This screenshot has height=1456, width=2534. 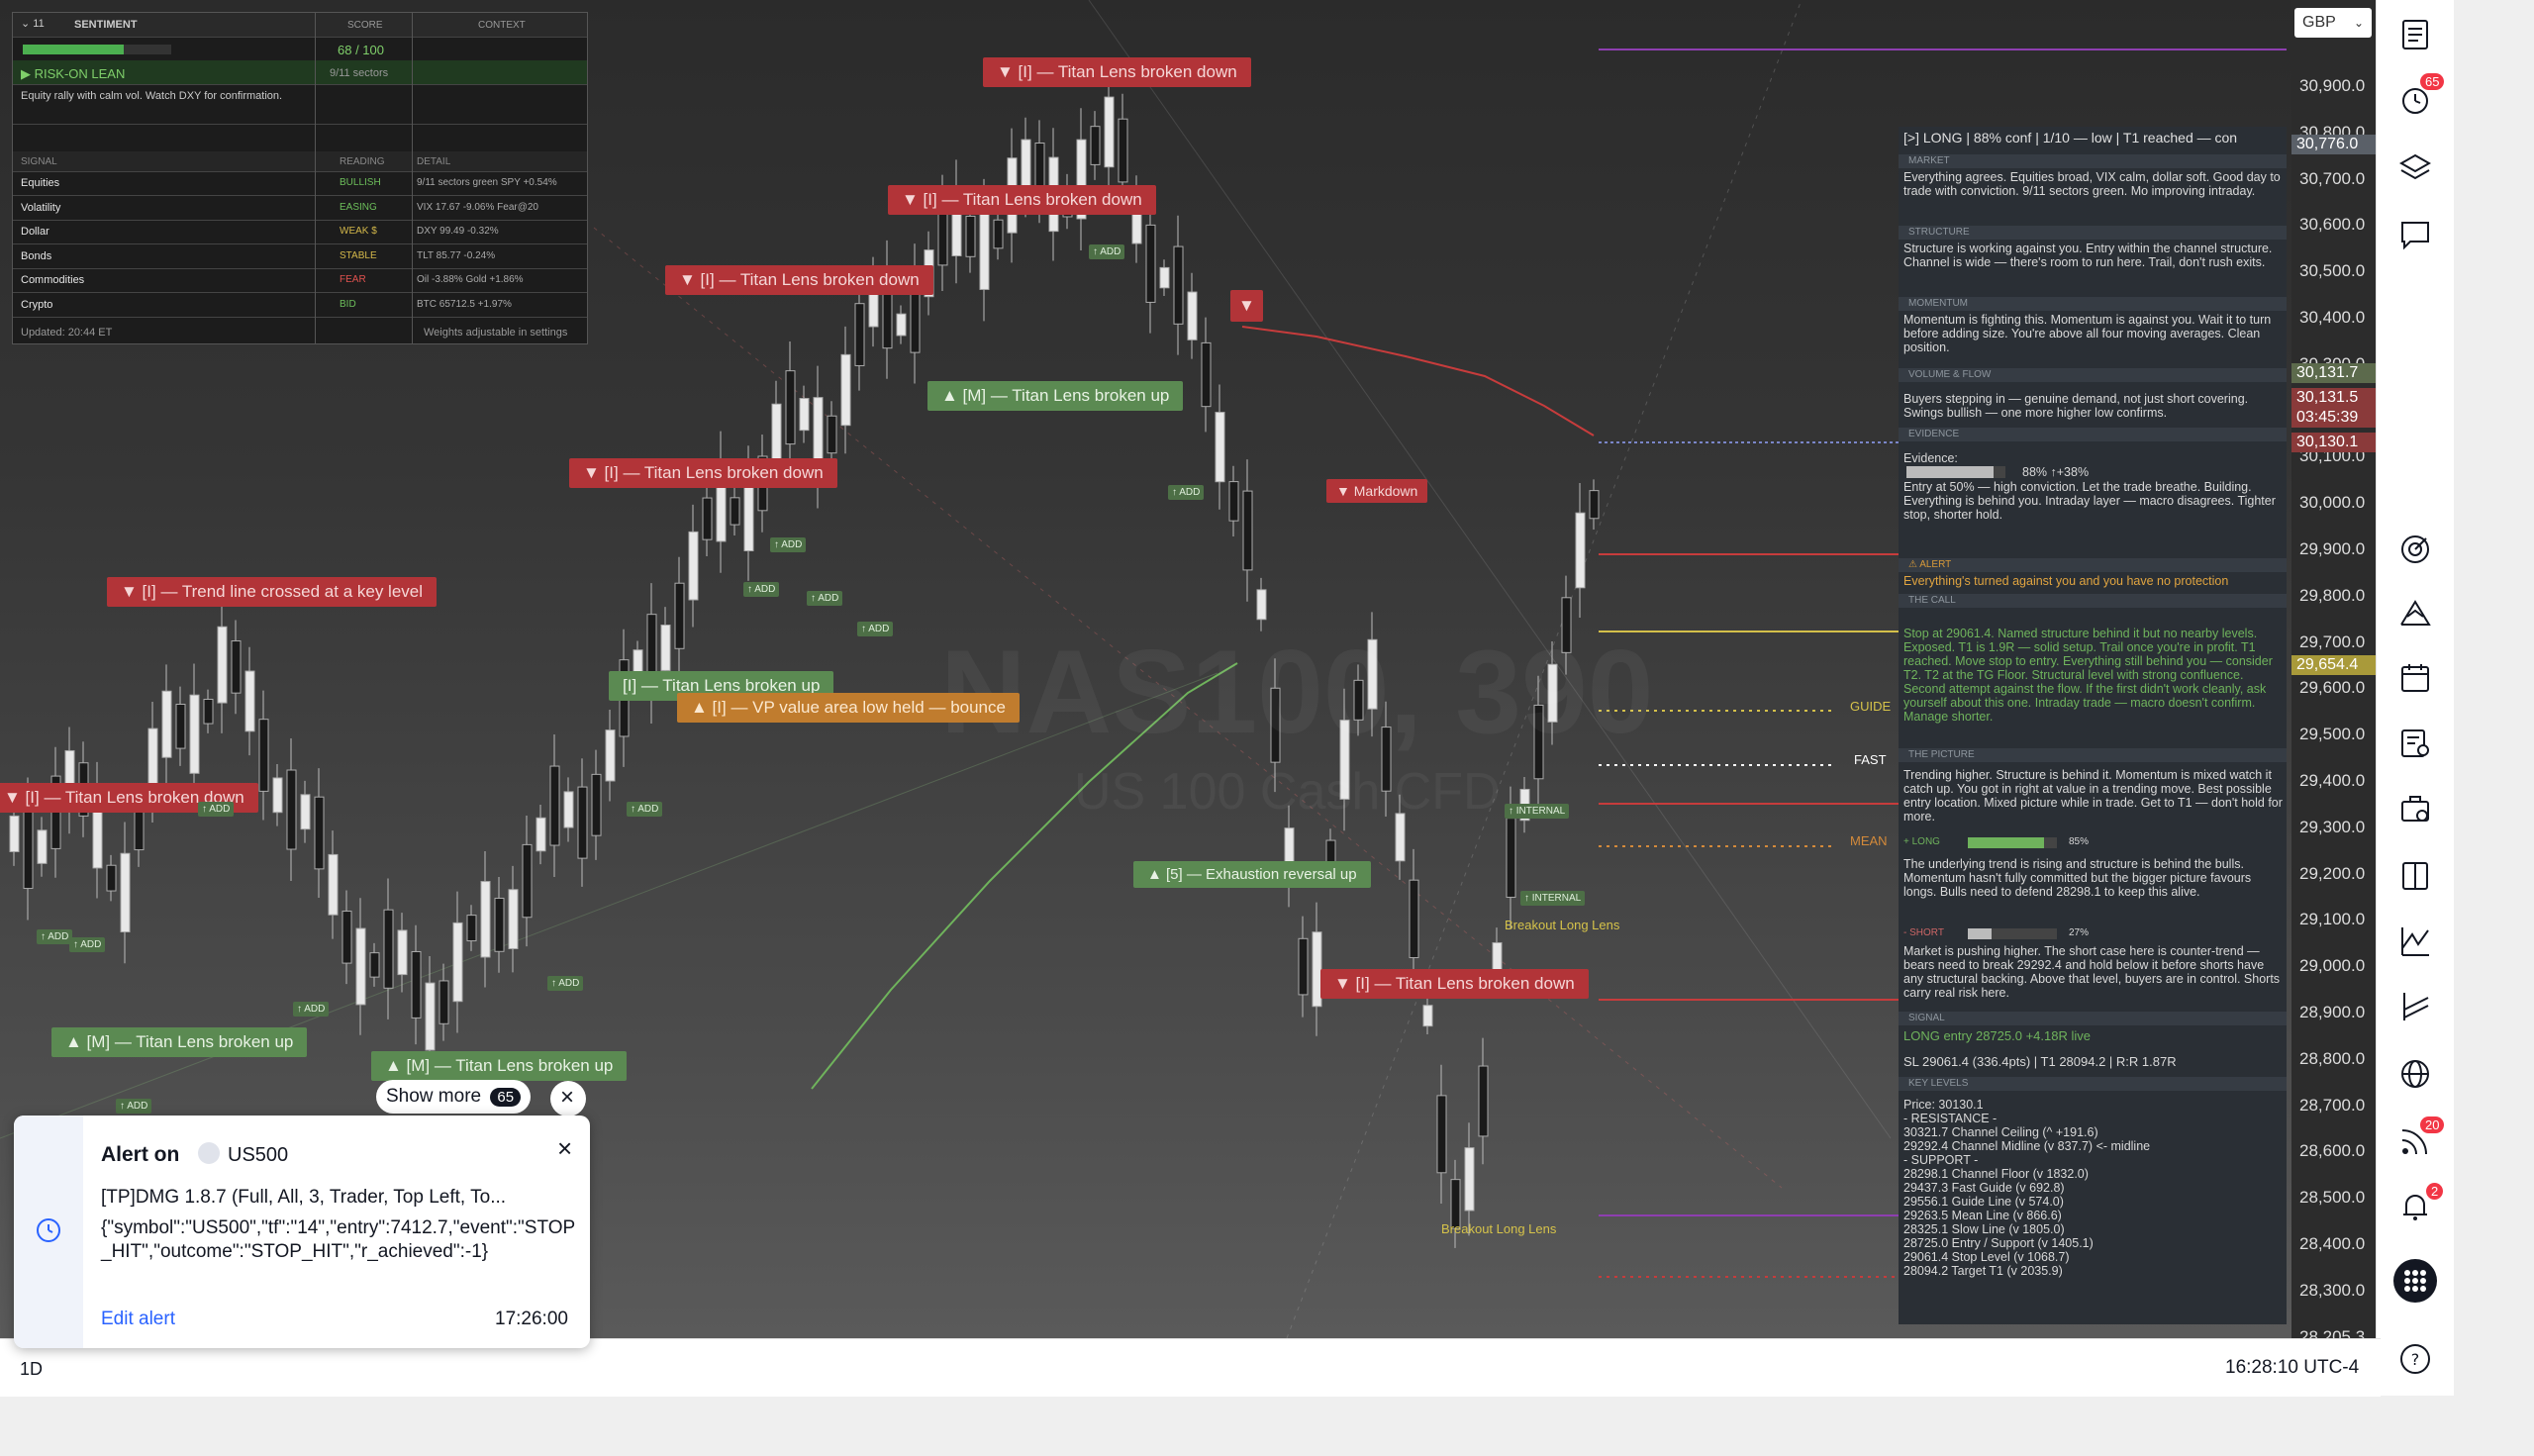 I want to click on price-tick: 29,900.0, so click(x=2332, y=548).